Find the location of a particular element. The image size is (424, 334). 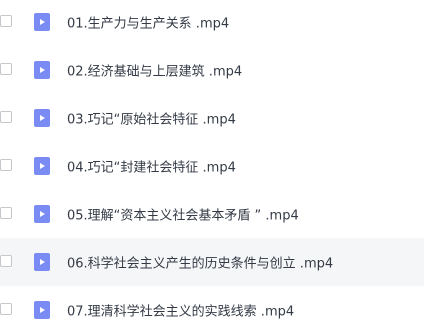

file-name: 07.理清科学社会主义的实践线索 .mp4 is located at coordinates (180, 310).